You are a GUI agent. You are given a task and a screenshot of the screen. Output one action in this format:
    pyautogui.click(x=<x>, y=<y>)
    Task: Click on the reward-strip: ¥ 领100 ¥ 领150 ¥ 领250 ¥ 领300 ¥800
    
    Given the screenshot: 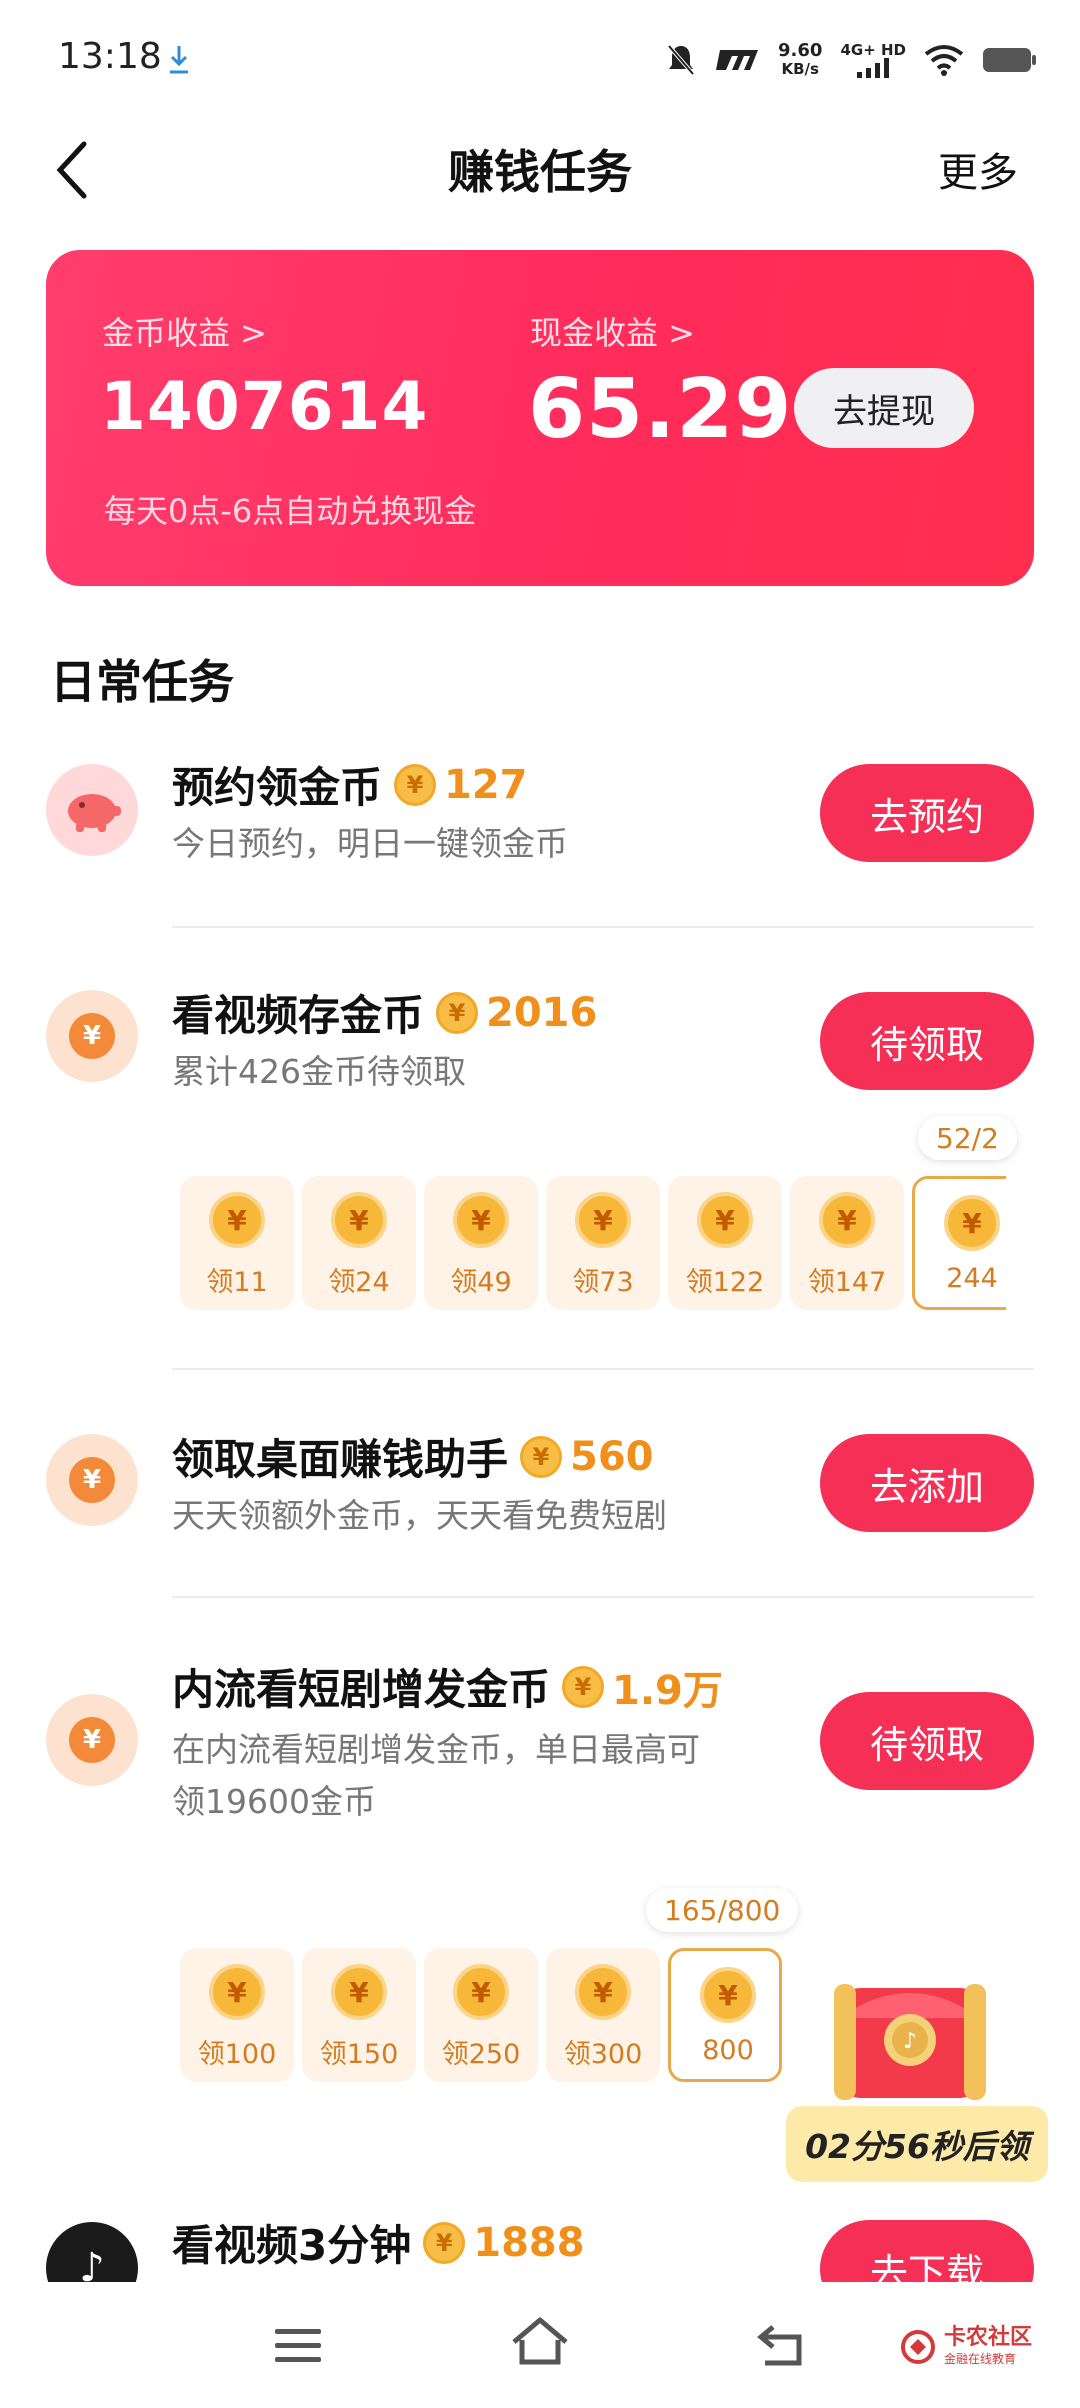 What is the action you would take?
    pyautogui.click(x=490, y=2020)
    